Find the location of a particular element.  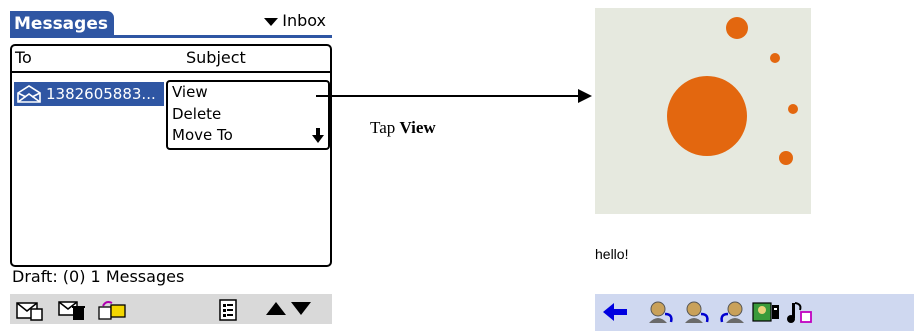

delete-message-icon is located at coordinates (72, 310).